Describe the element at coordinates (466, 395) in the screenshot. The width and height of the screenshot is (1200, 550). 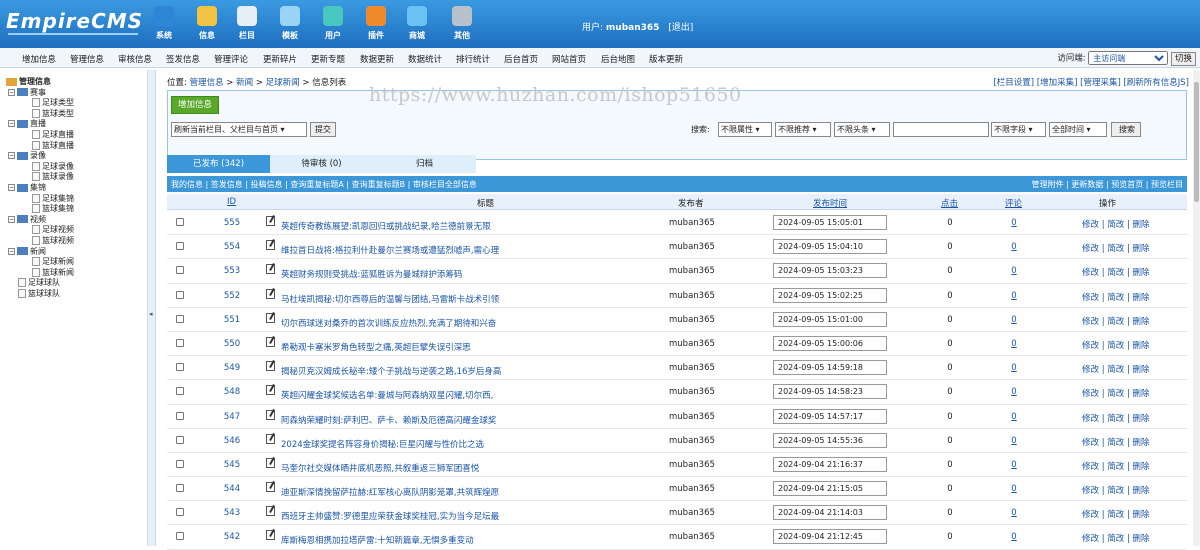
I see `row-title-link: 英超闪耀金球奖候选名单:曼城与阿森纳双星闪耀,切尔西,` at that location.